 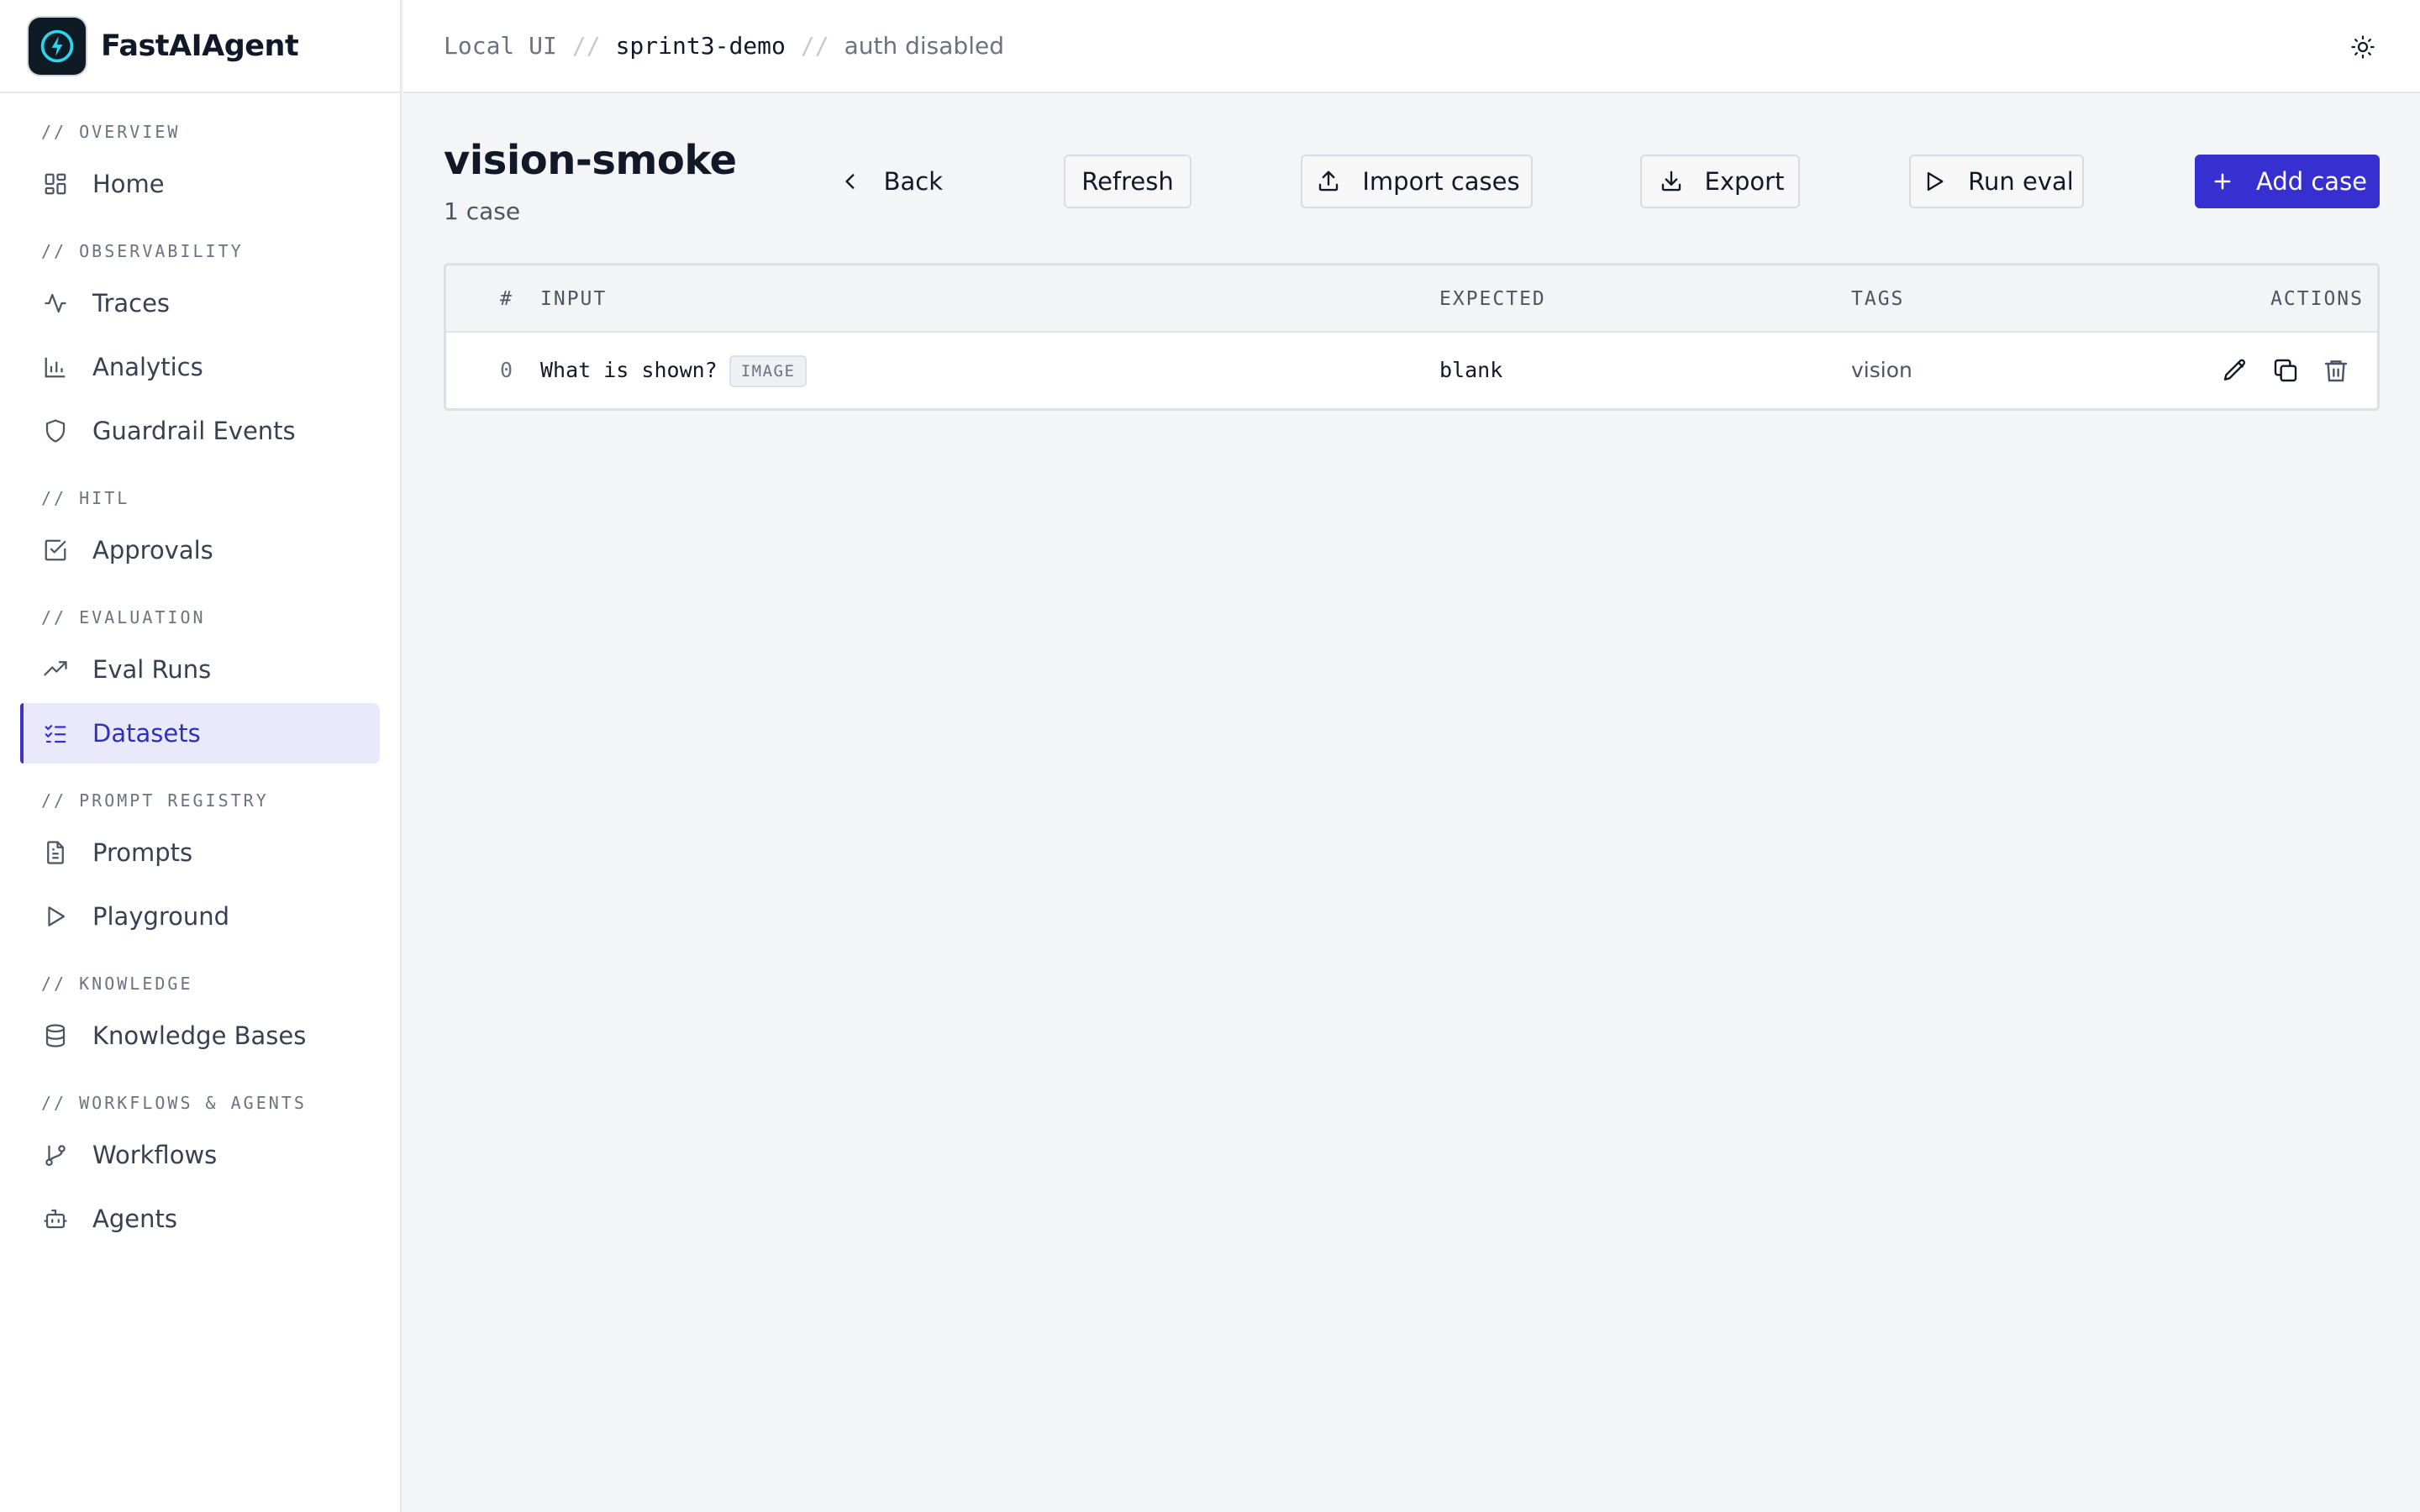 What do you see at coordinates (2336, 370) in the screenshot?
I see `delete-trash-icon` at bounding box center [2336, 370].